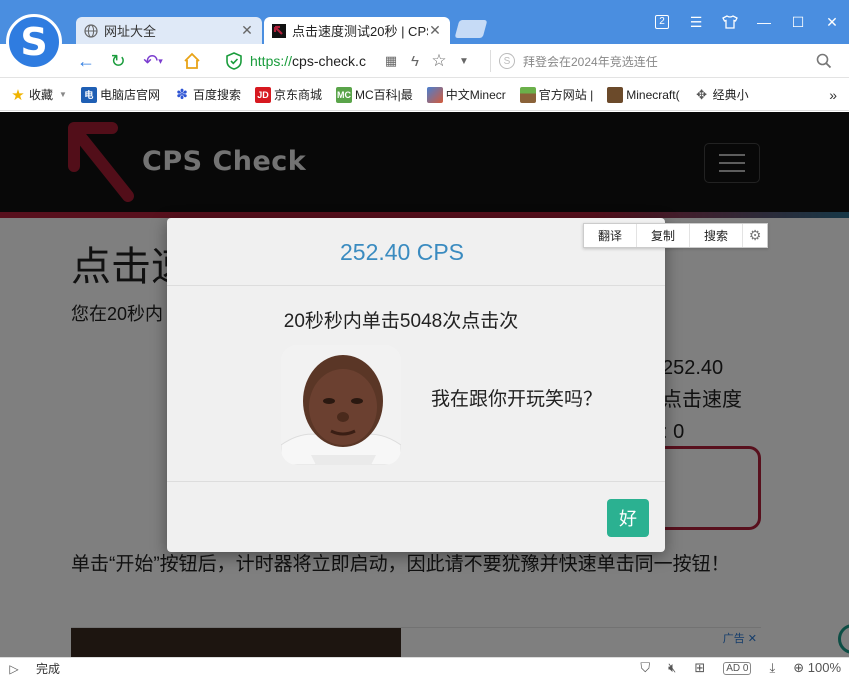 The image size is (849, 679). I want to click on tab-cps-check: 点击速度测试20秒 | CPS ✕, so click(357, 30).